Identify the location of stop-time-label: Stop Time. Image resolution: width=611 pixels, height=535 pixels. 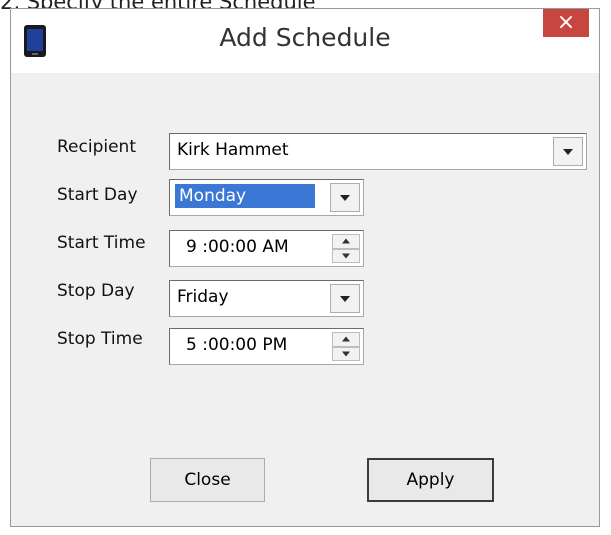
(100, 339).